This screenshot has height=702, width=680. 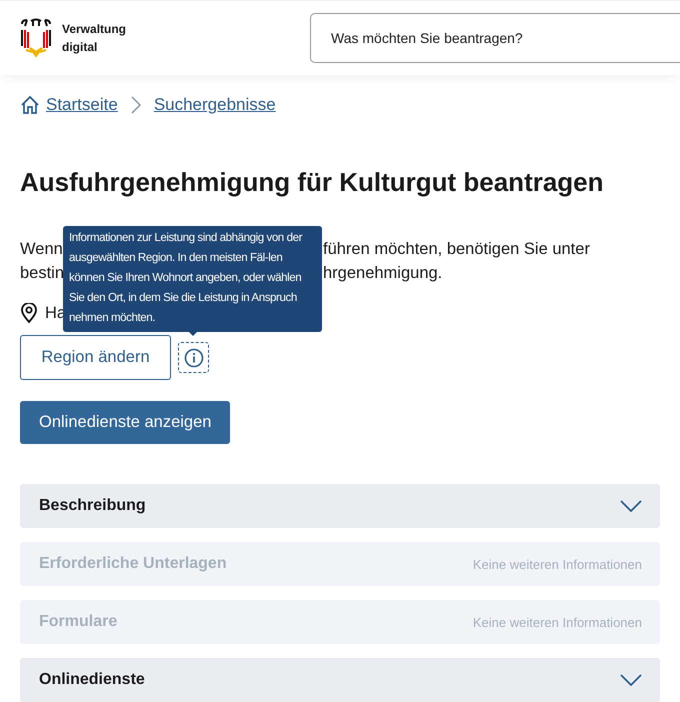 What do you see at coordinates (382, 273) in the screenshot?
I see `intro-text: hrgenehmigung.` at bounding box center [382, 273].